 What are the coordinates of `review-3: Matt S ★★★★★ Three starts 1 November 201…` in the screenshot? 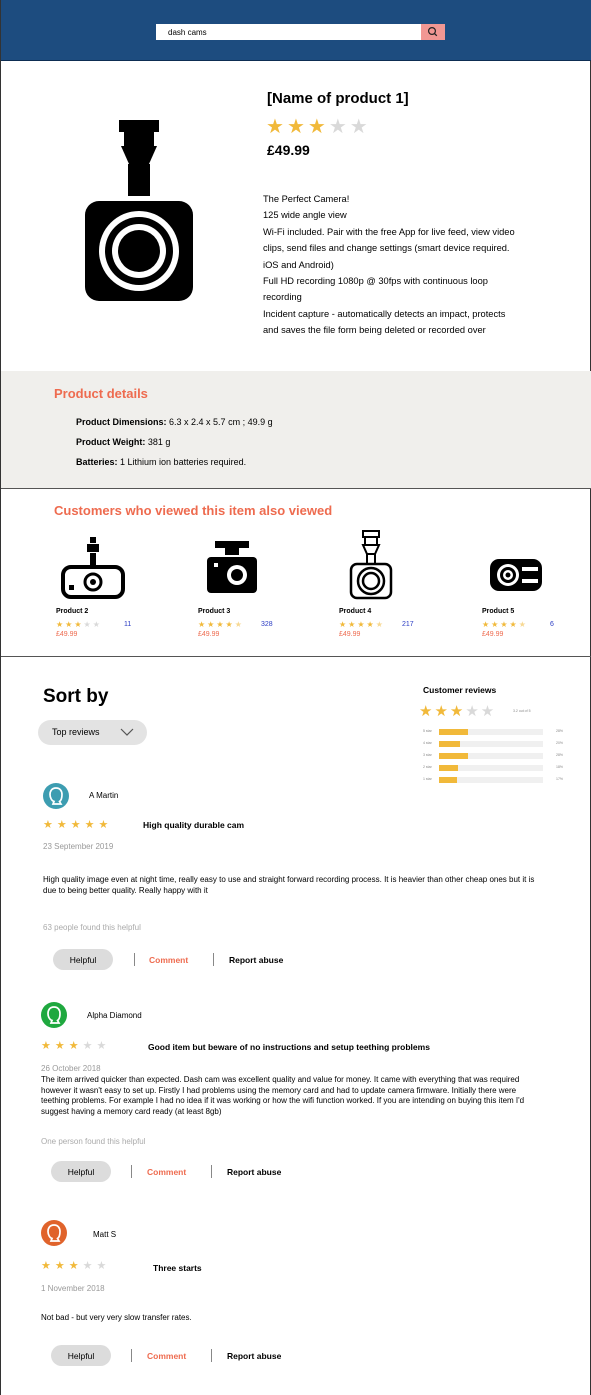 It's located at (296, 1298).